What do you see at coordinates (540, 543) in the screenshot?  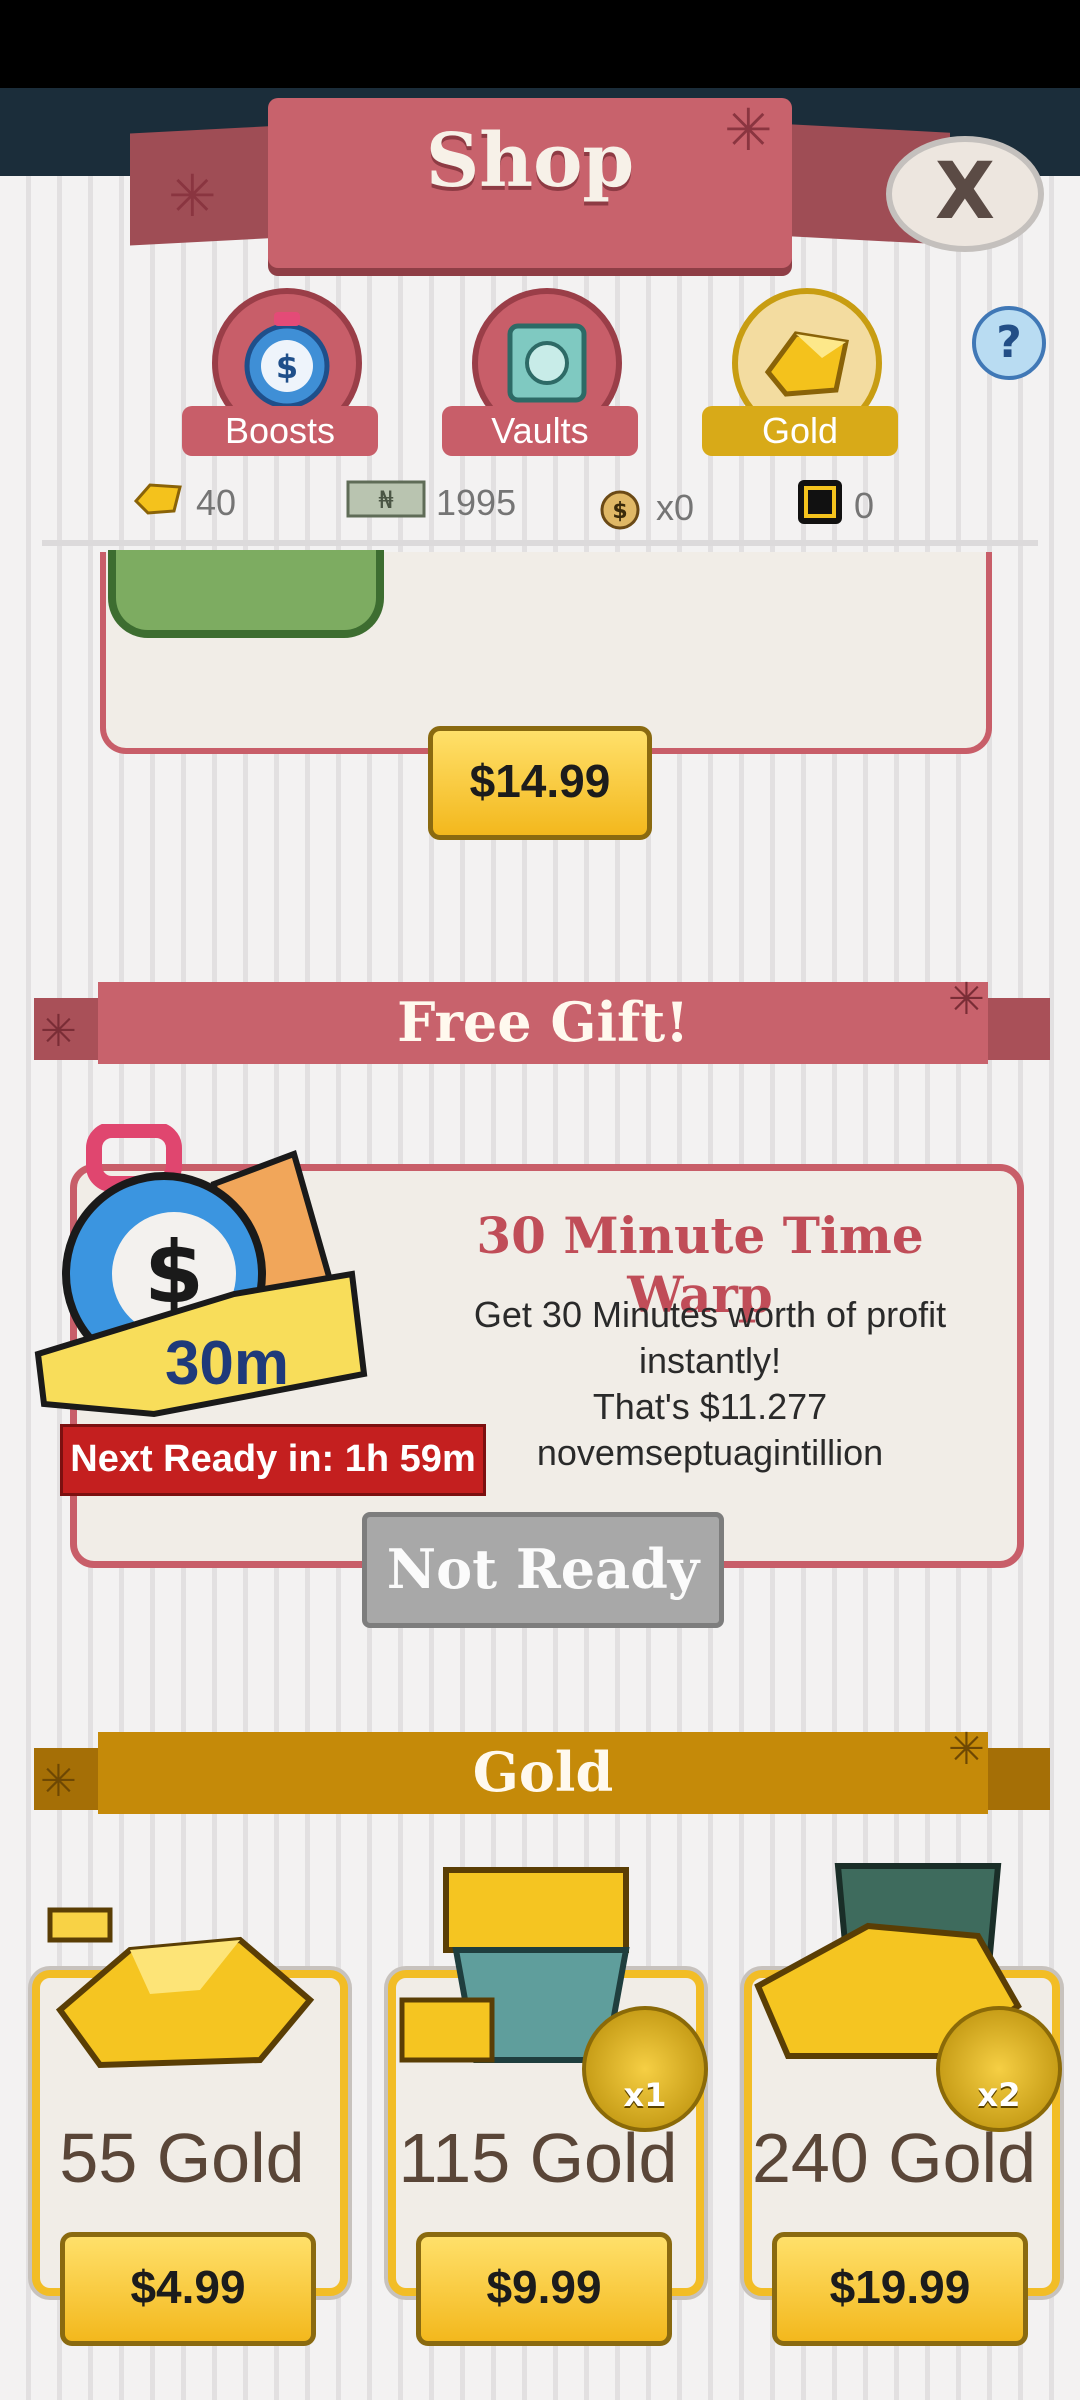 I see `divider` at bounding box center [540, 543].